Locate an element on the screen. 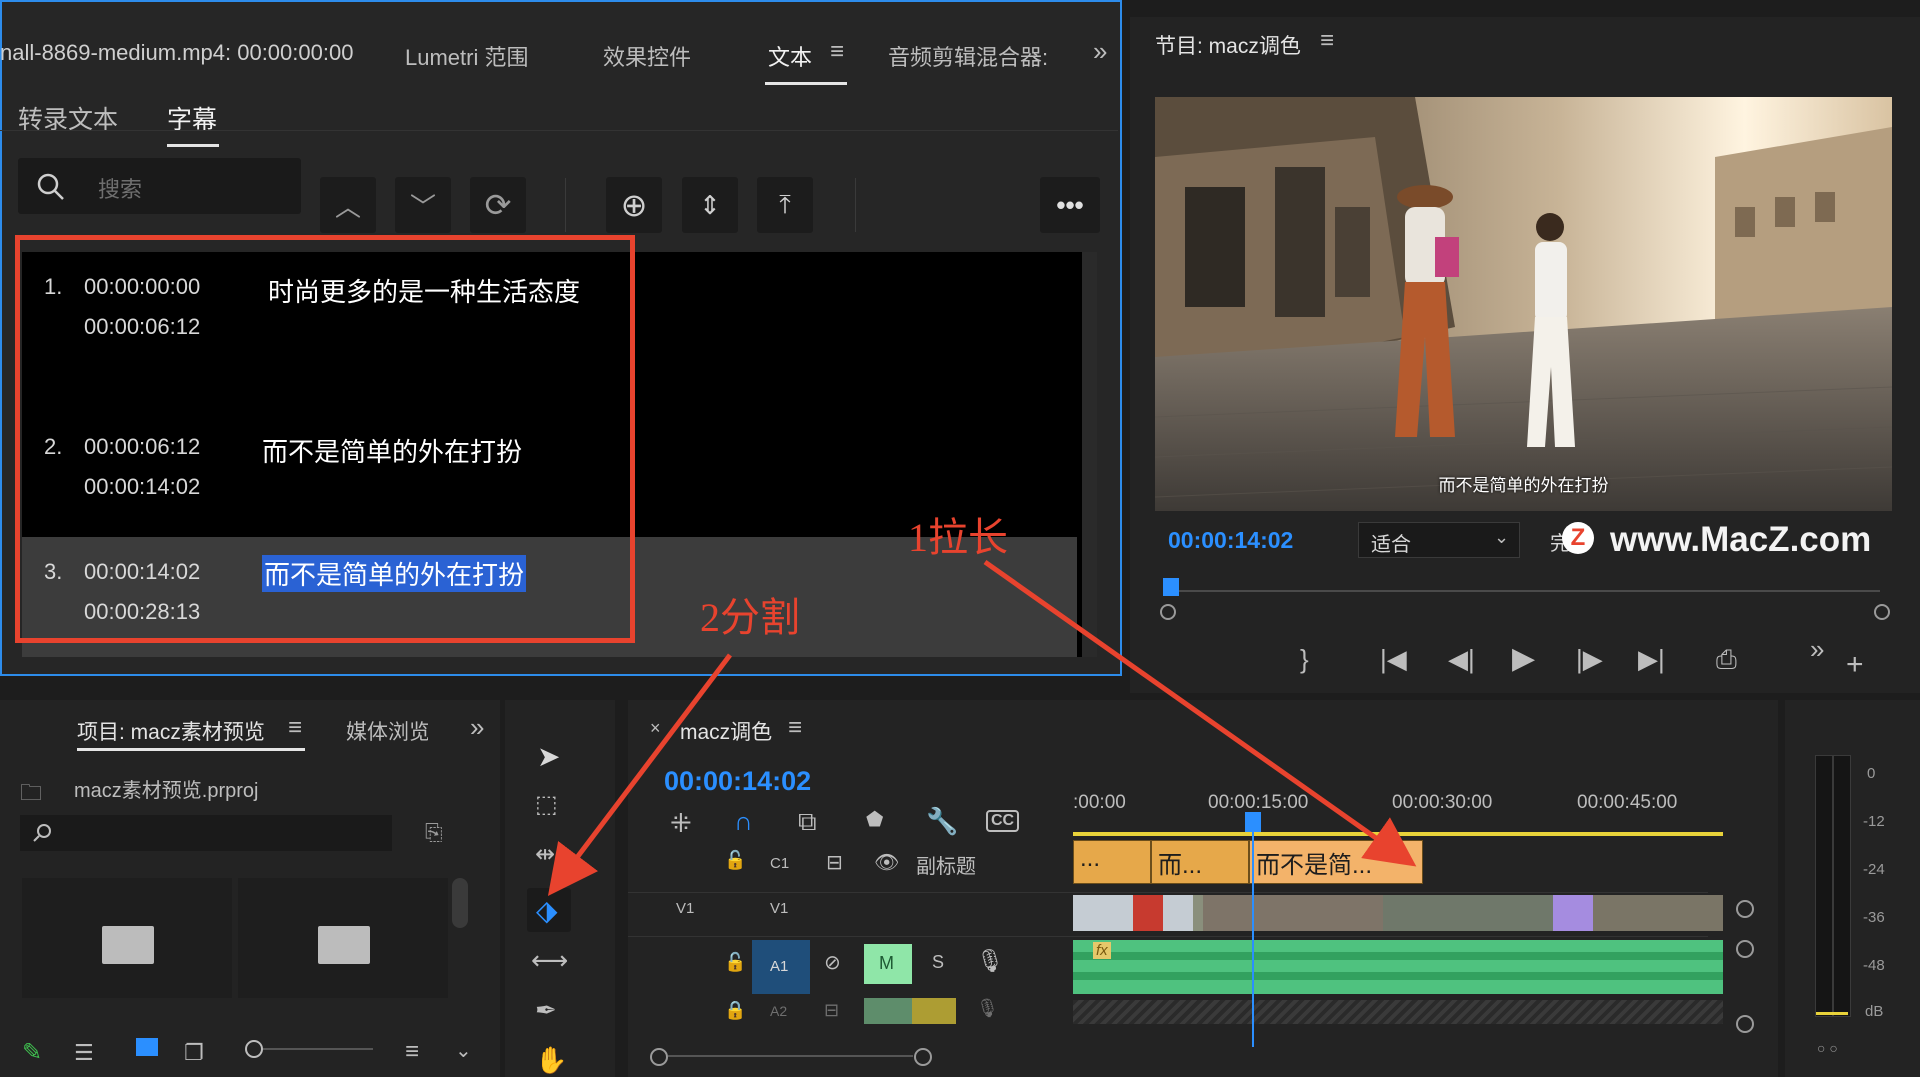  mute-button is located at coordinates (888, 1011).